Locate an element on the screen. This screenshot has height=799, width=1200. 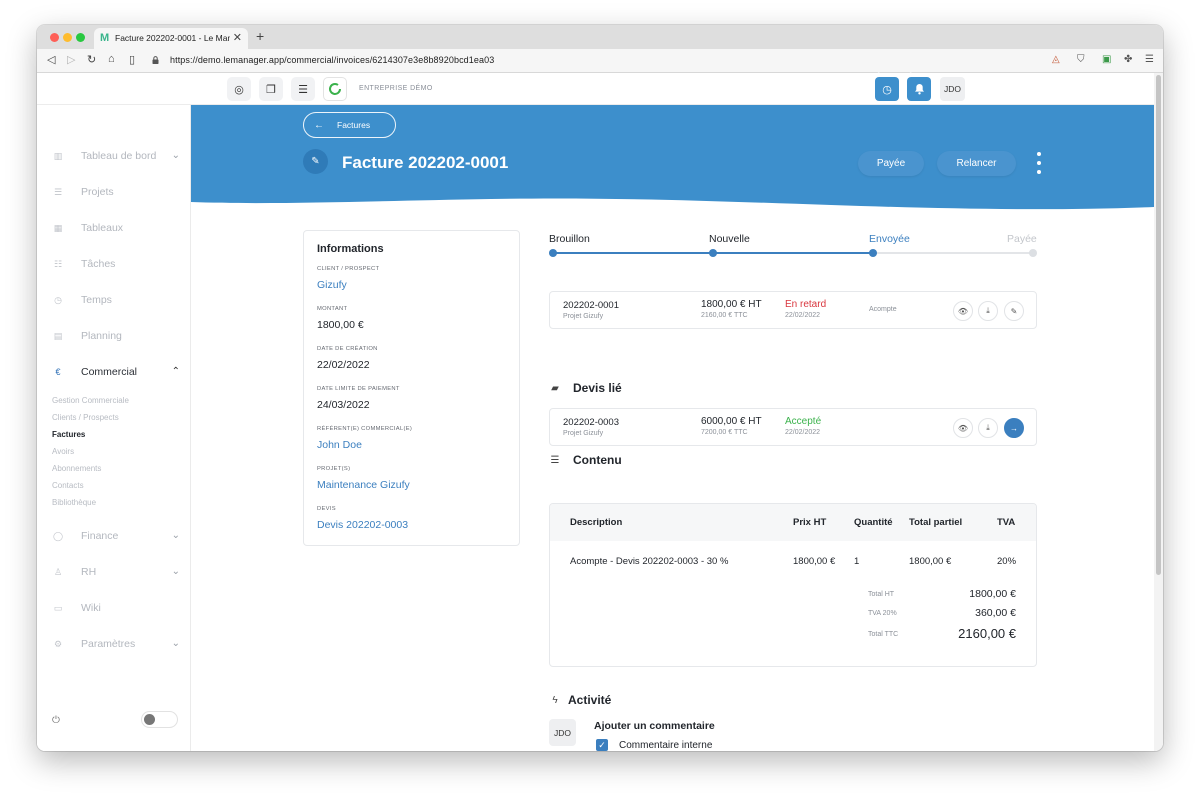
total-ttc-label: Total TTC is located at coordinates (883, 634).